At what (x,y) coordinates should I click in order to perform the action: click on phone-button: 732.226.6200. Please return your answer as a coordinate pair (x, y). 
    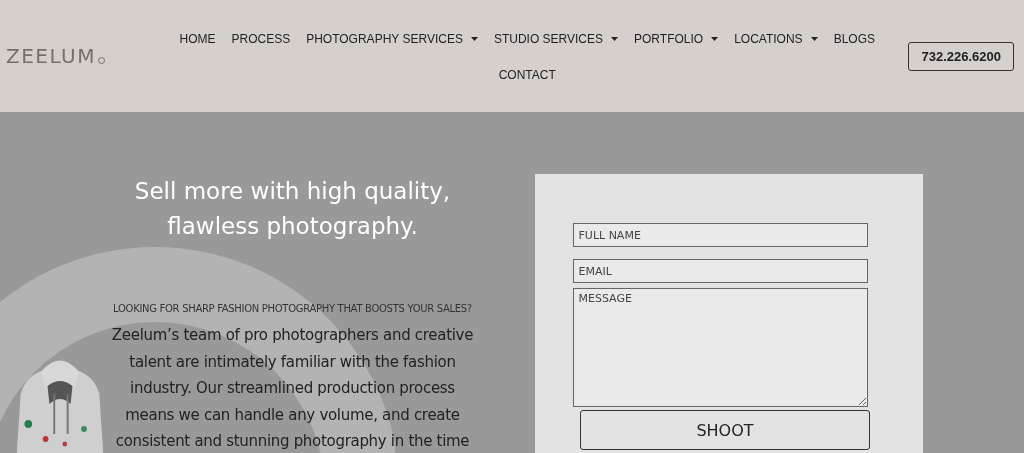
    Looking at the image, I should click on (961, 56).